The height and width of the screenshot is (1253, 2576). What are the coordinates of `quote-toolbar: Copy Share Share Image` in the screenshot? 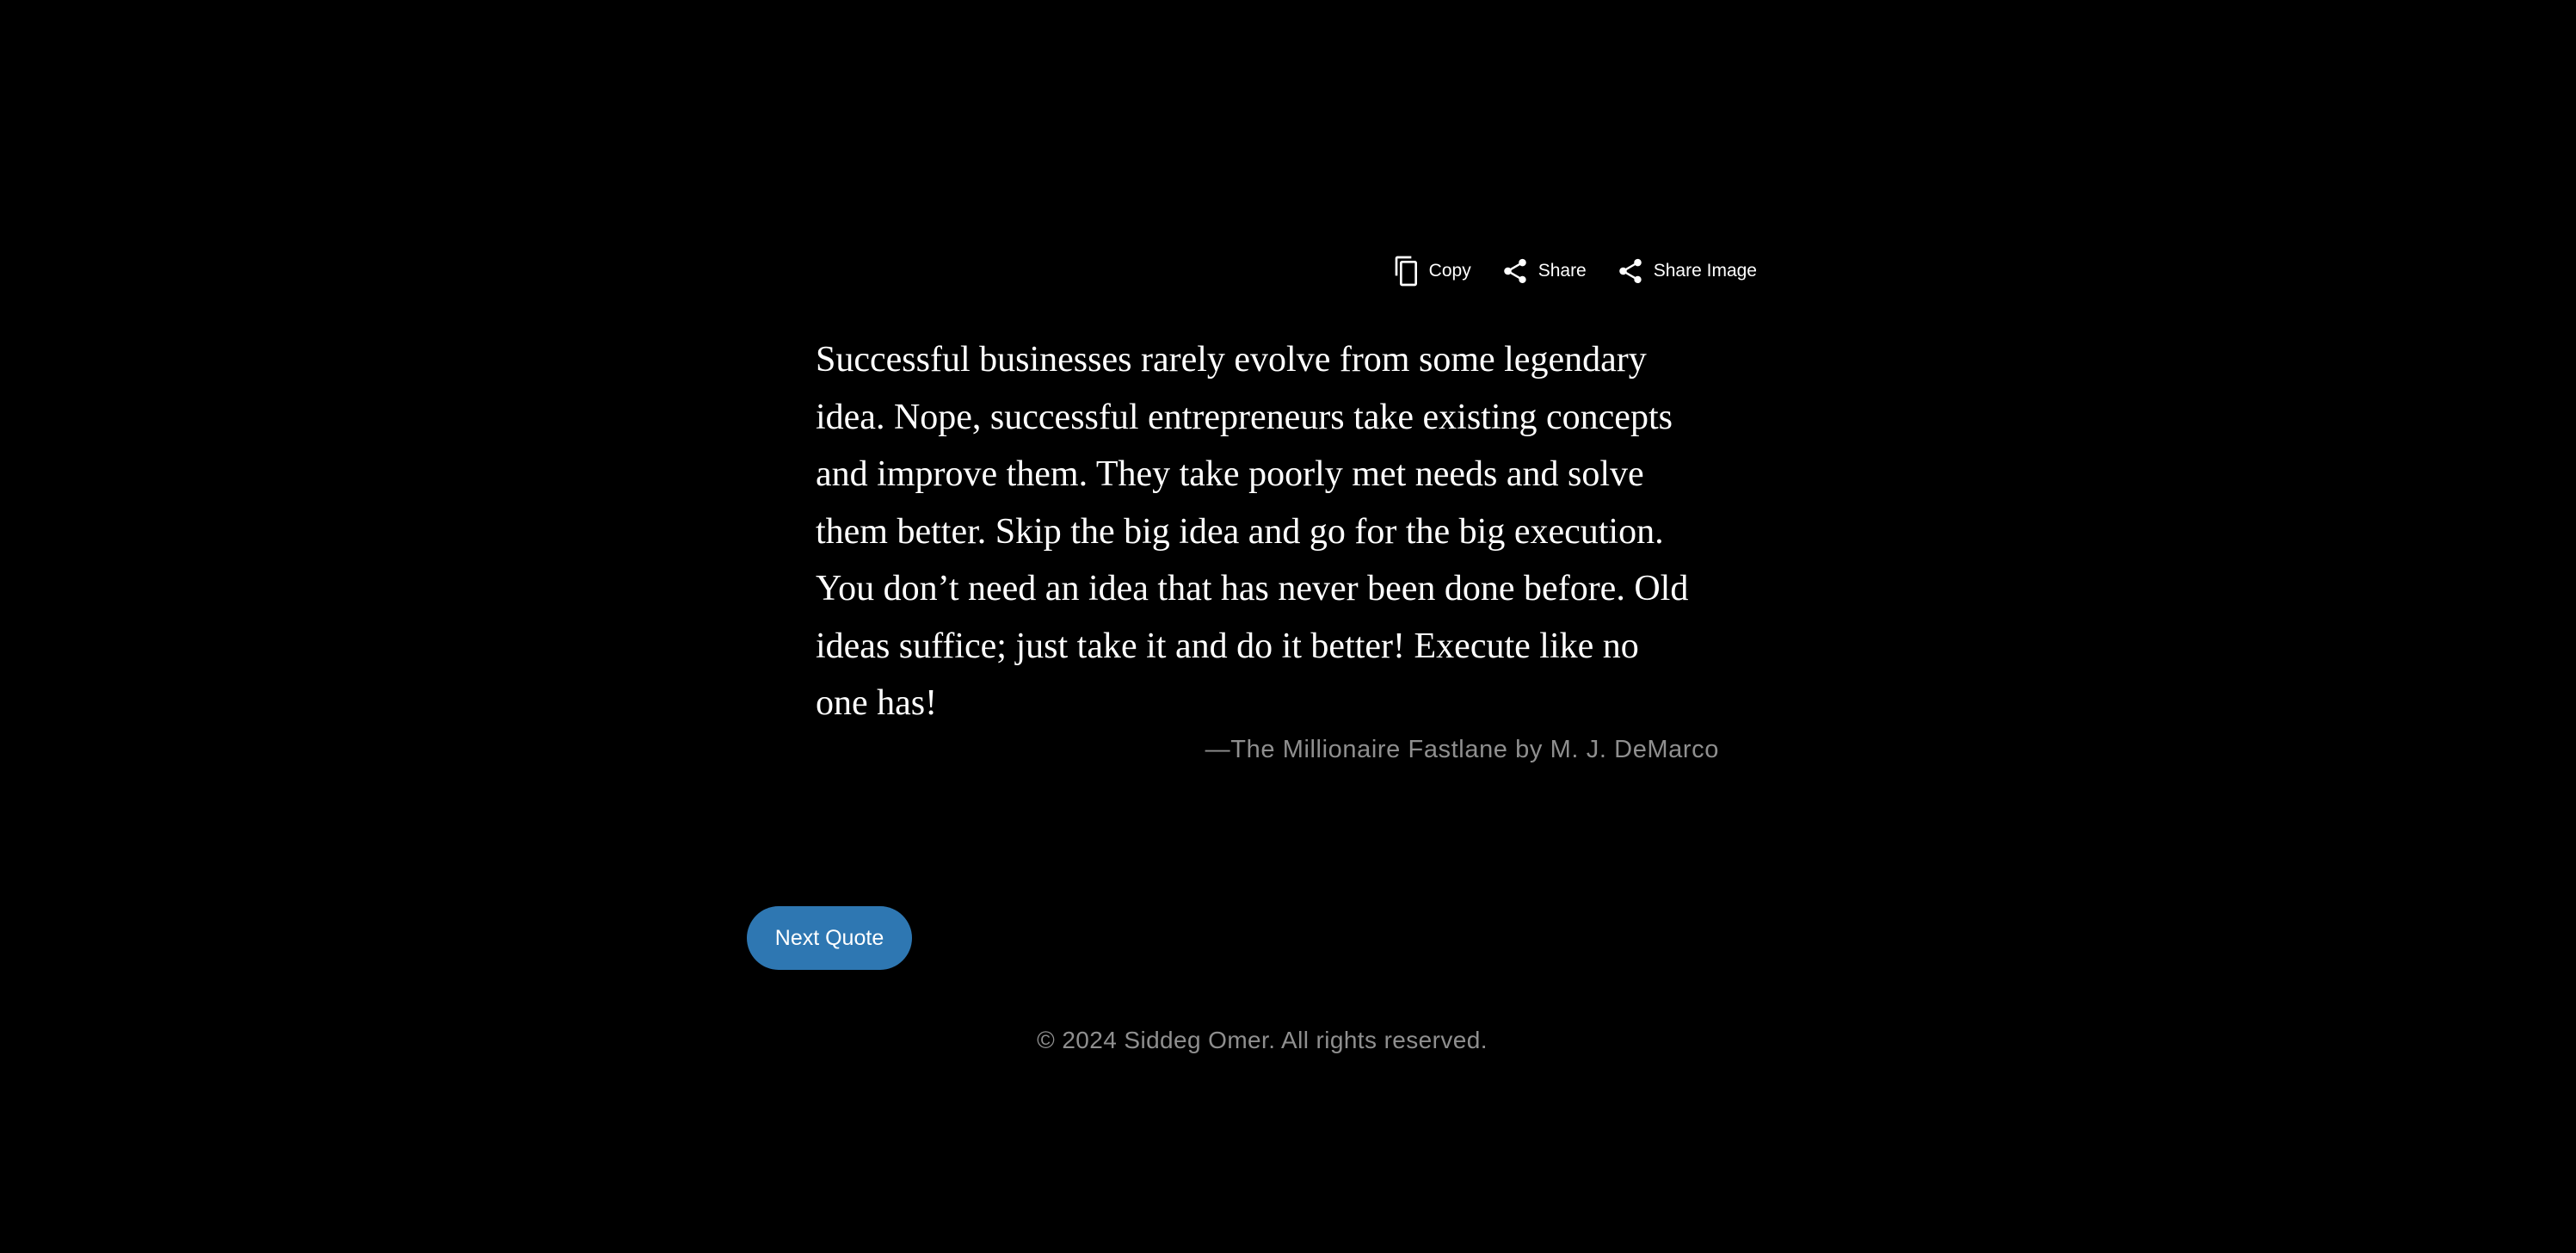 It's located at (1571, 271).